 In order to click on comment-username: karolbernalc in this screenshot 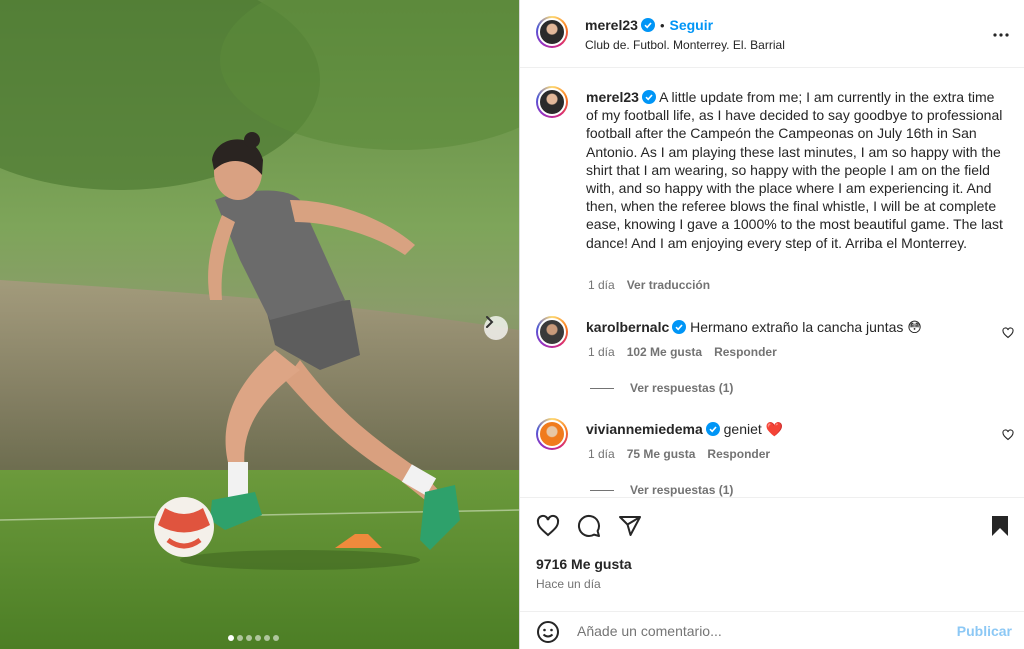, I will do `click(627, 327)`.